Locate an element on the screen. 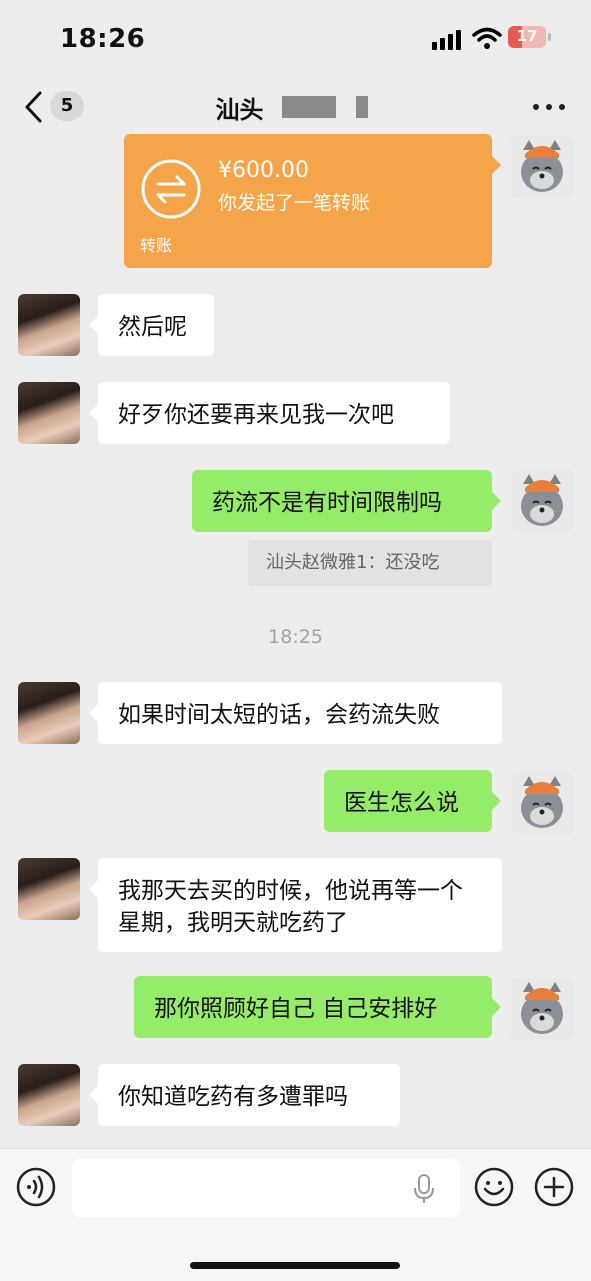 Image resolution: width=591 pixels, height=1281 pixels. transfer-label: 转账 is located at coordinates (156, 245).